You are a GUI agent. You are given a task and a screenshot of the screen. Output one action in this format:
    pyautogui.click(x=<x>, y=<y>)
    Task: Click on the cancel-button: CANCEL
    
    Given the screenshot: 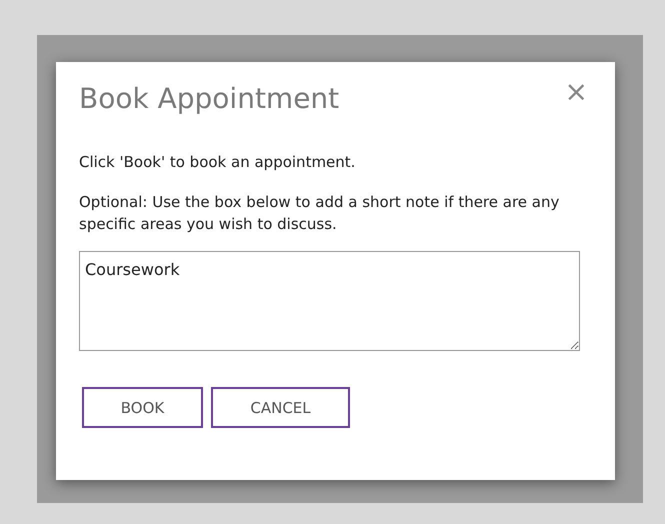 What is the action you would take?
    pyautogui.click(x=280, y=407)
    